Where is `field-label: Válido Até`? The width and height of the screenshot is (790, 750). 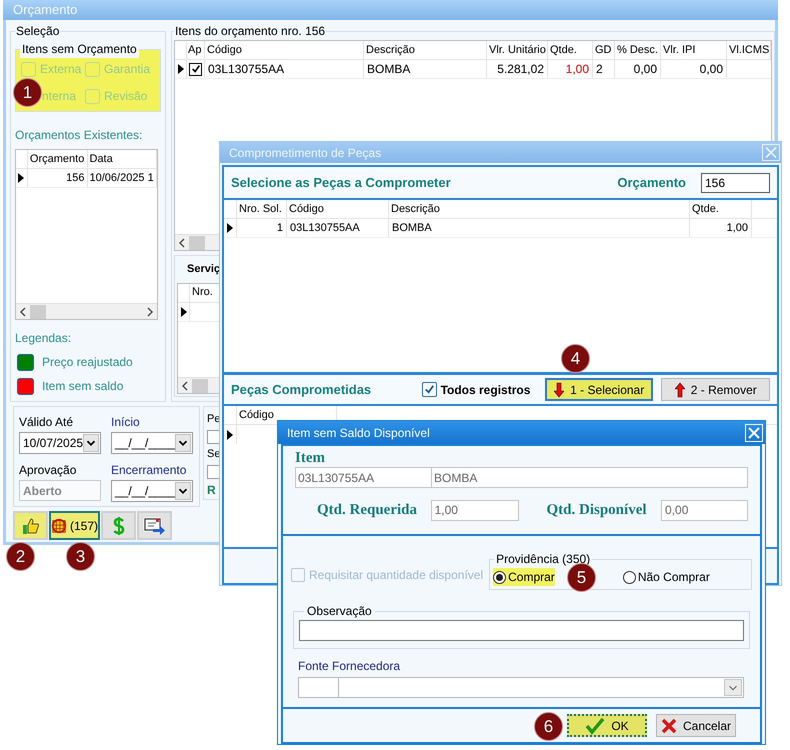 field-label: Válido Até is located at coordinates (46, 422).